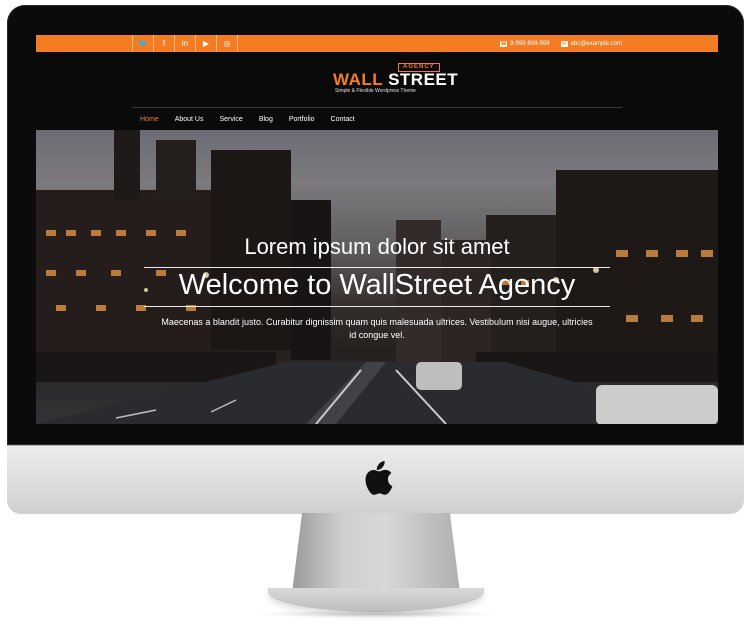 This screenshot has height=624, width=751. I want to click on instagram-icon: ◎, so click(227, 43).